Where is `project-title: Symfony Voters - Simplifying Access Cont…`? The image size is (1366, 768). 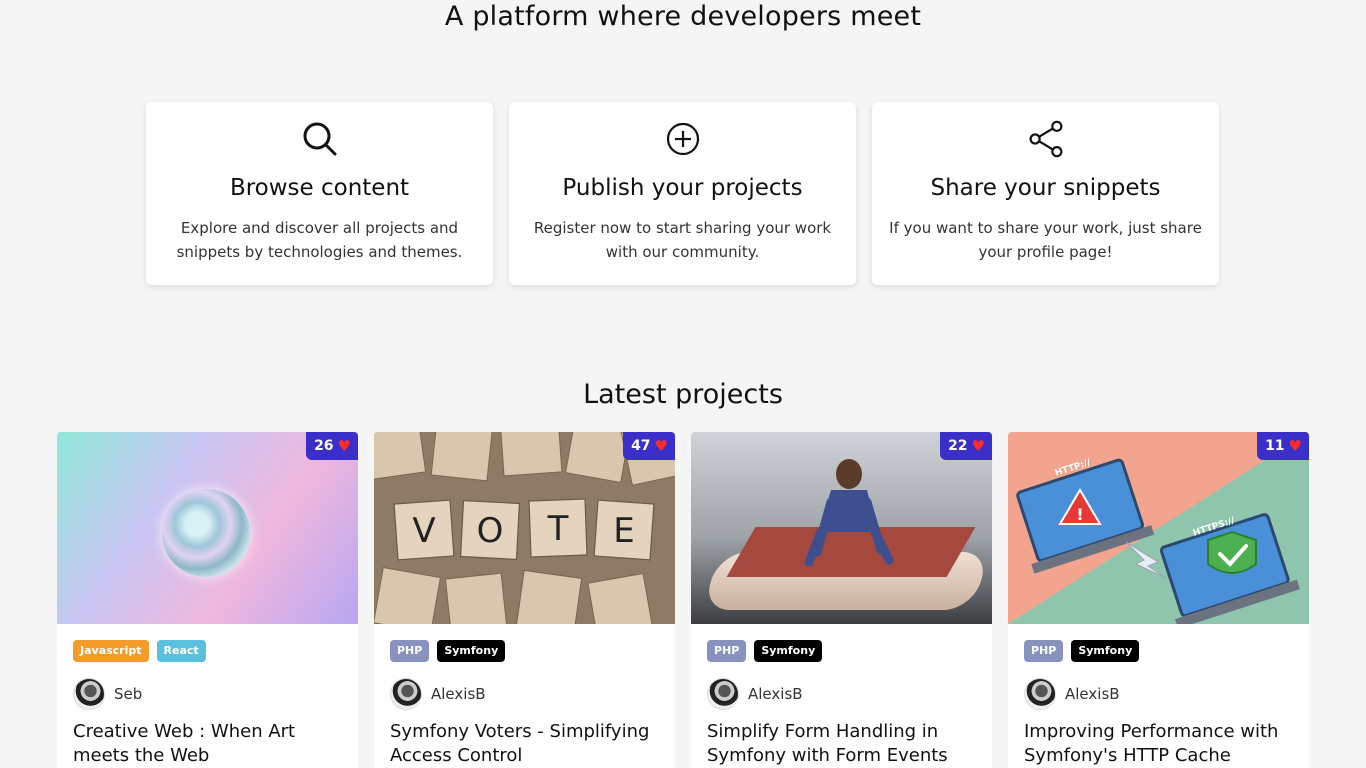
project-title: Symfony Voters - Simplifying Access Cont… is located at coordinates (524, 739).